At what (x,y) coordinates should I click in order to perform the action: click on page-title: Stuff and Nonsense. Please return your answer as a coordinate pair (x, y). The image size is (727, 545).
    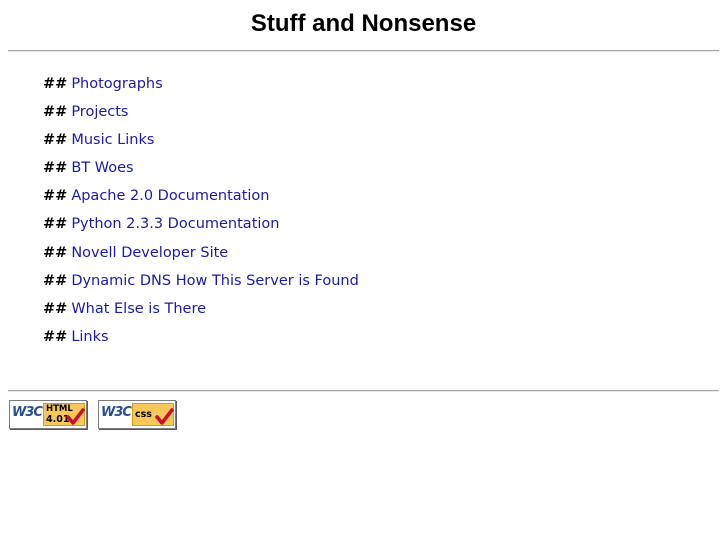
    Looking at the image, I should click on (363, 23).